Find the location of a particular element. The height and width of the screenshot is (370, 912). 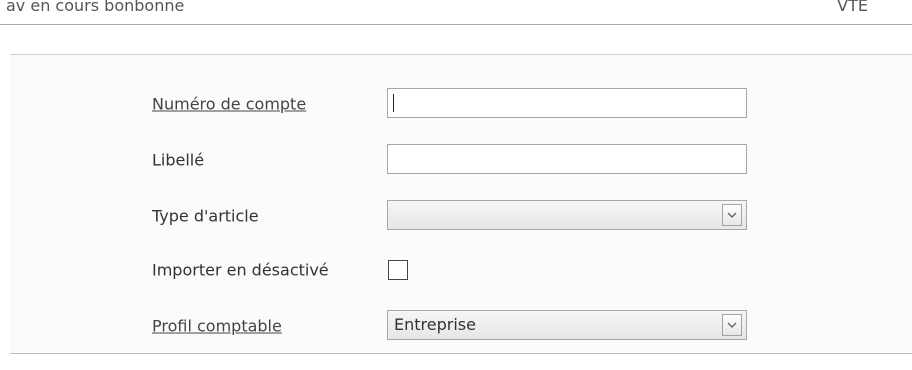

top-strip: av en cours bonbonne VTE is located at coordinates (456, 12).